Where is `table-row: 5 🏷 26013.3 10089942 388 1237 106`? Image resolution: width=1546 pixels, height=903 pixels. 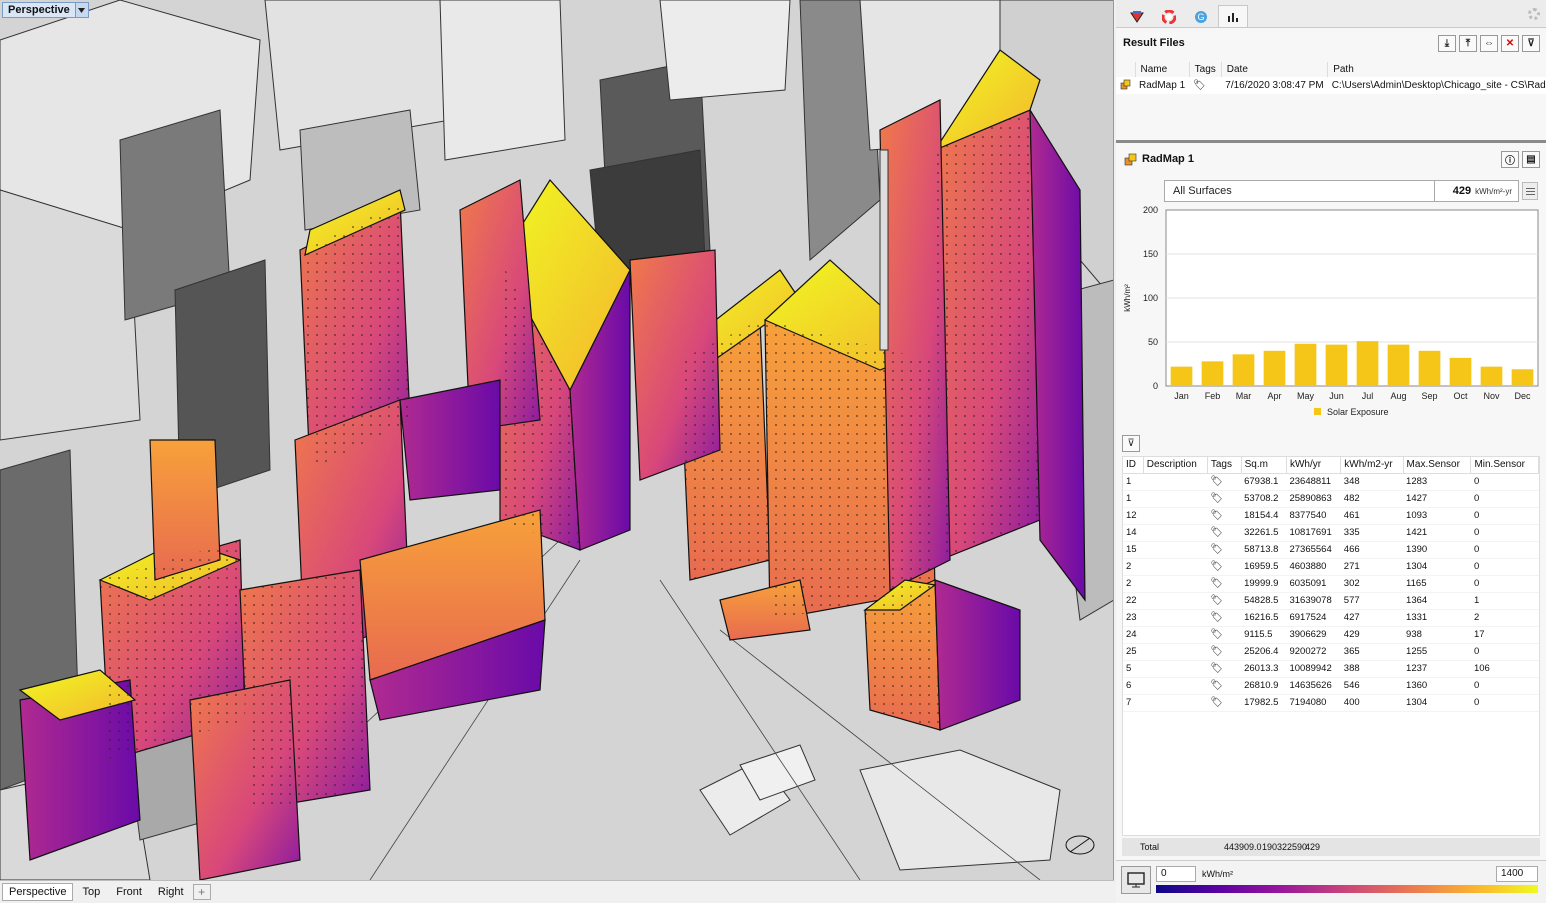 table-row: 5 🏷 26013.3 10089942 388 1237 106 is located at coordinates (1331, 669).